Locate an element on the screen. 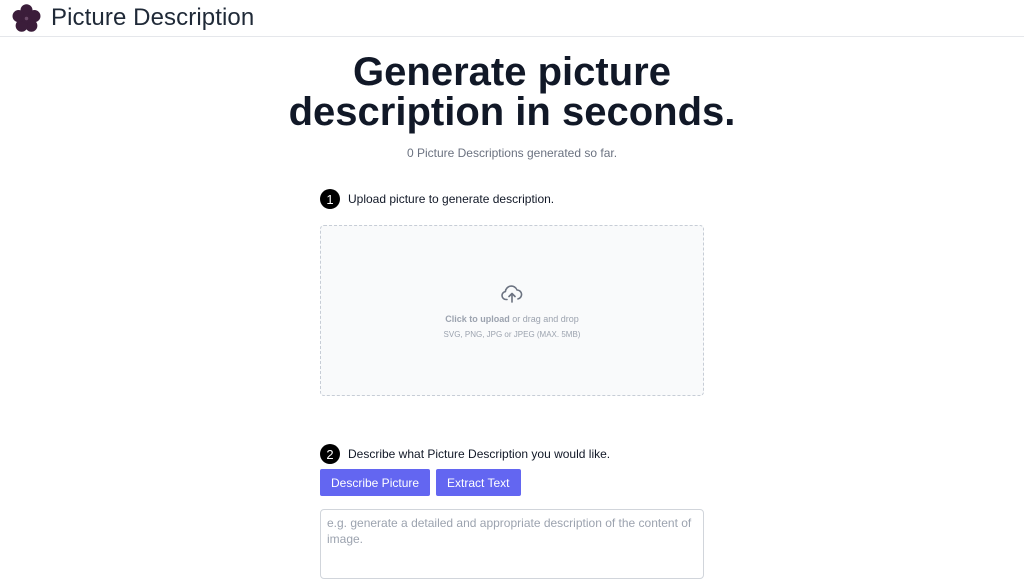 The height and width of the screenshot is (579, 1024). mode-buttons: Describe Picture Extract Text is located at coordinates (420, 482).